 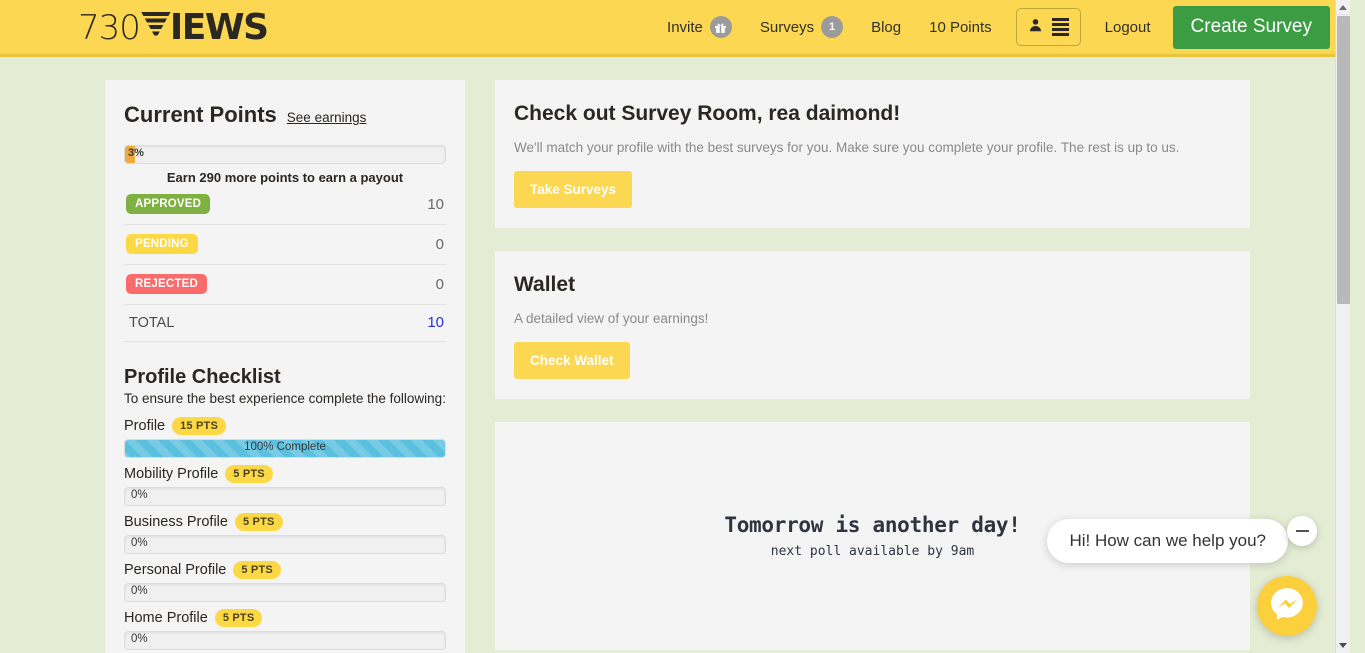 What do you see at coordinates (285, 485) in the screenshot?
I see `checklist-item: Mobility Profile 5 PTS 0%` at bounding box center [285, 485].